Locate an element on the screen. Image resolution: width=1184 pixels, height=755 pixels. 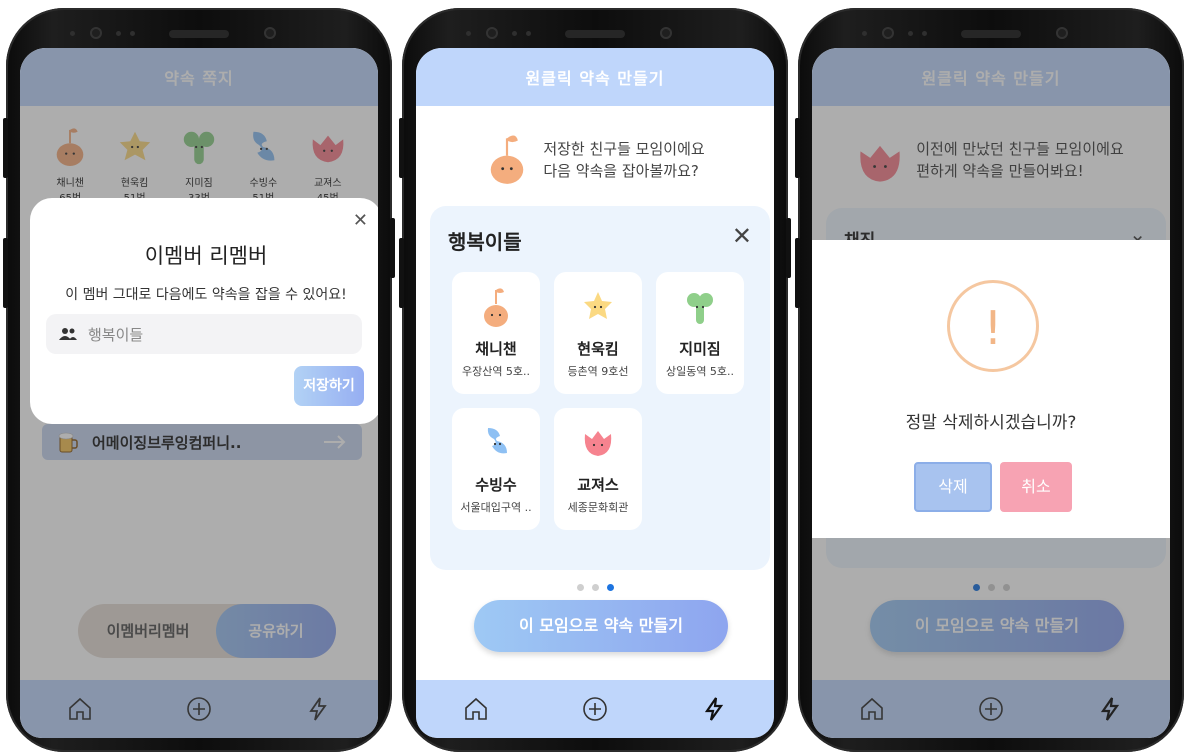
member-card: 교져스 세종문화회관 is located at coordinates (598, 469).